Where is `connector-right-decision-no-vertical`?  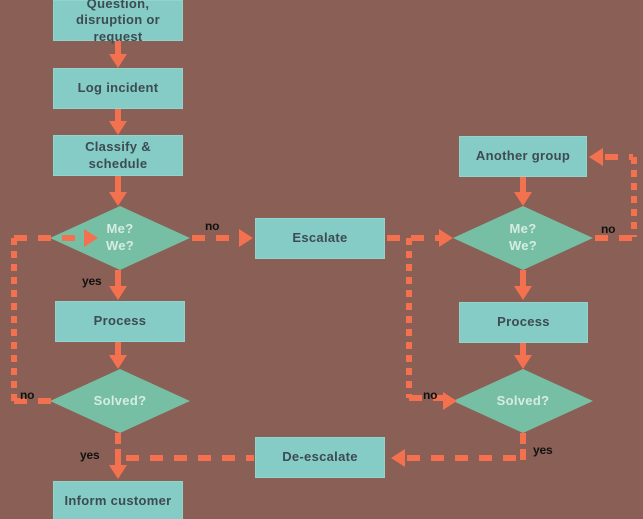 connector-right-decision-no-vertical is located at coordinates (634, 197).